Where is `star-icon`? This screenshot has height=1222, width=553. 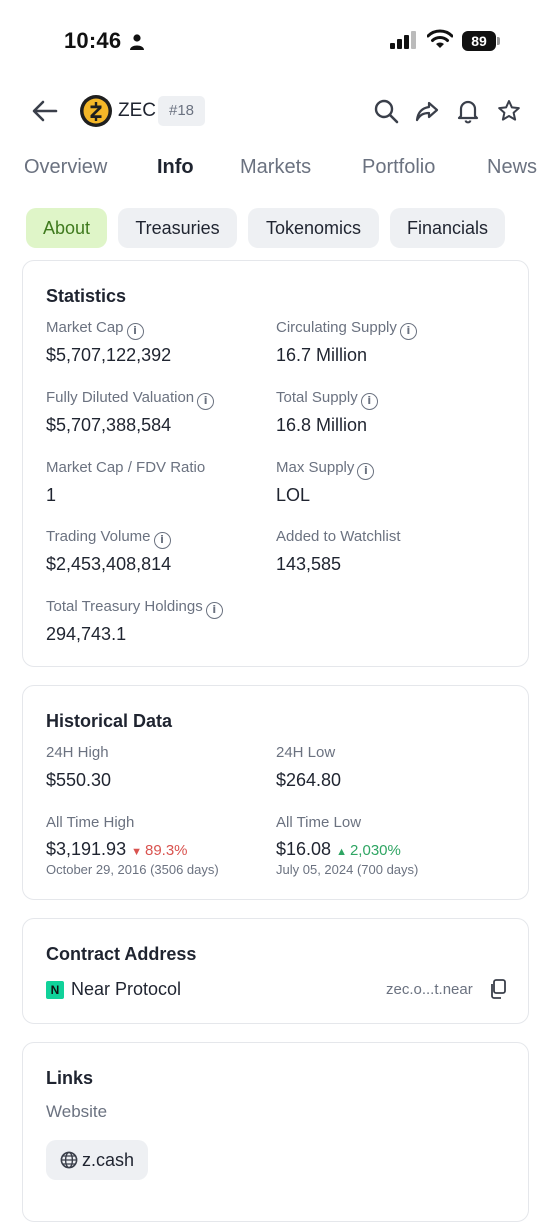
star-icon is located at coordinates (509, 111).